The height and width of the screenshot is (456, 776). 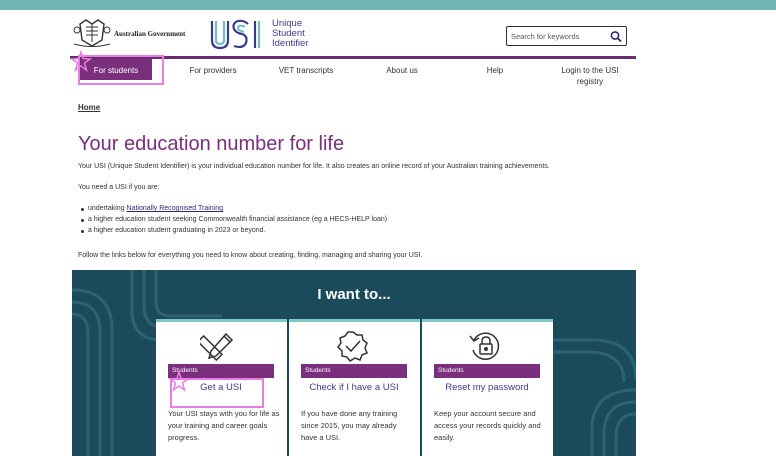 What do you see at coordinates (213, 70) in the screenshot?
I see `nav-item-for-providers: For providers` at bounding box center [213, 70].